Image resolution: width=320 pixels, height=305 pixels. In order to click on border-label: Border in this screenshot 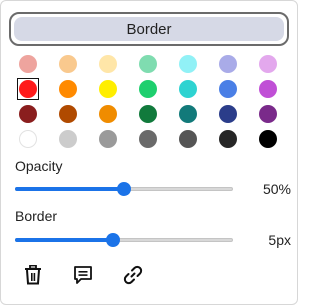, I will do `click(36, 216)`.